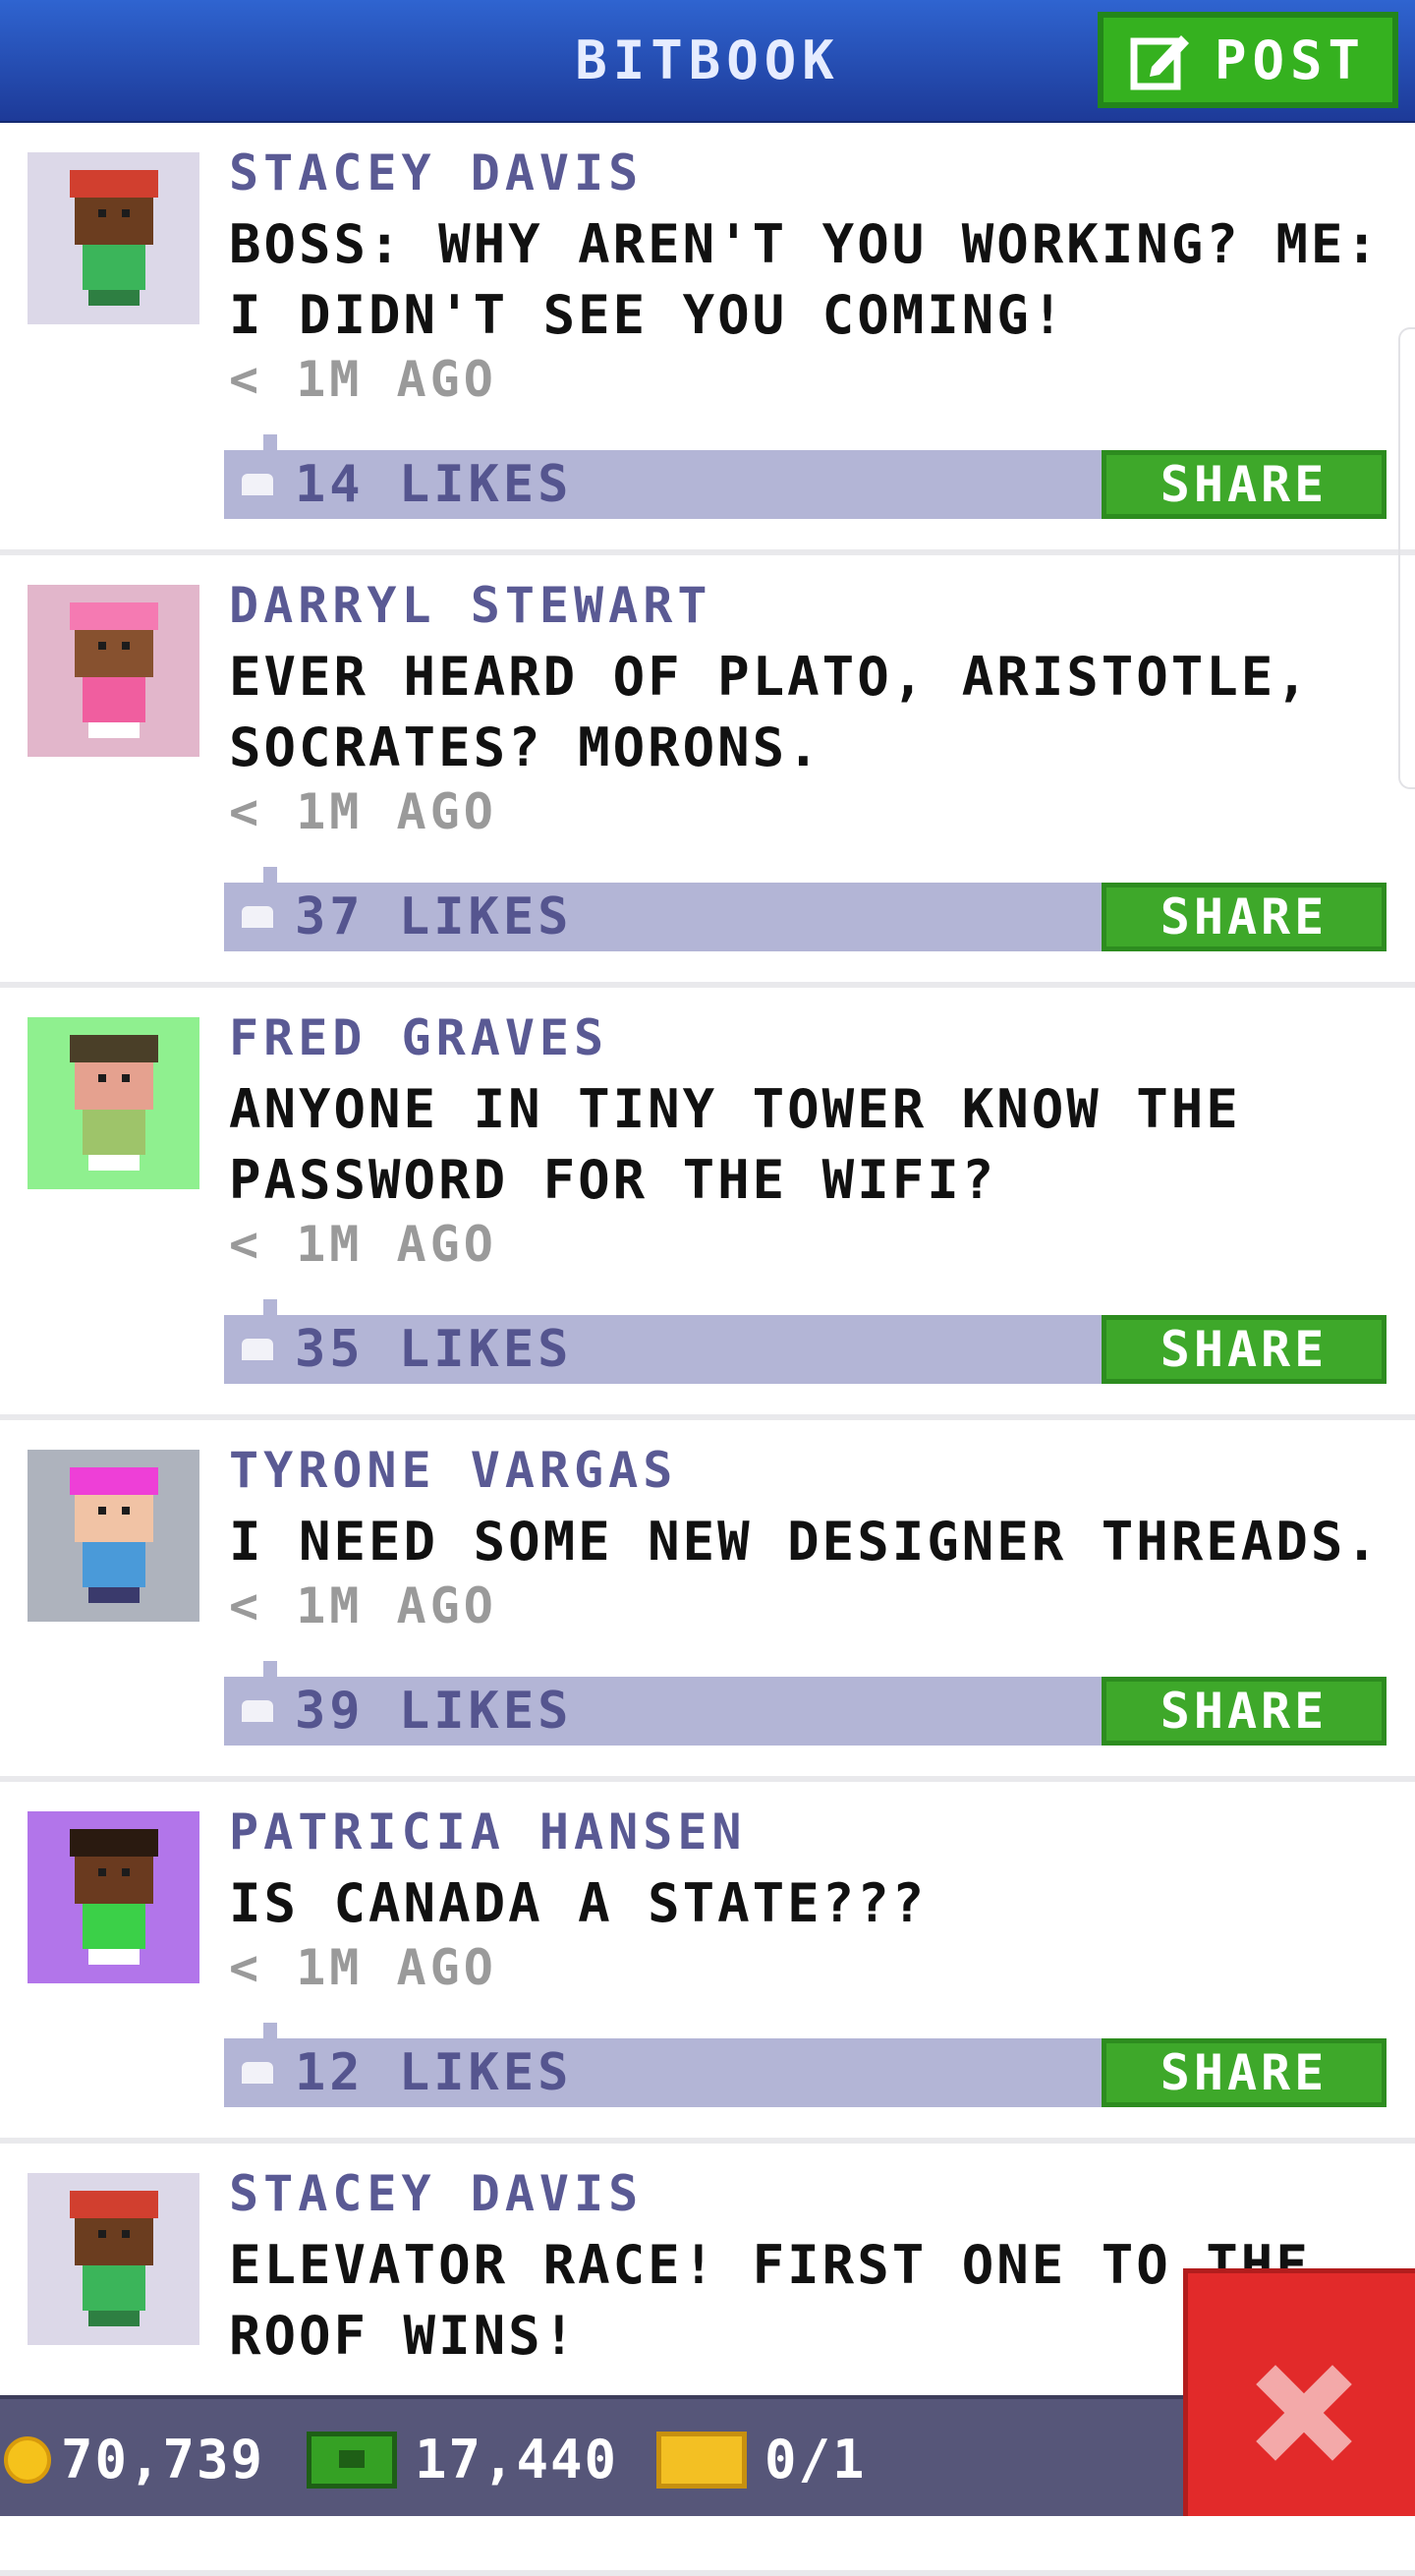  Describe the element at coordinates (761, 2459) in the screenshot. I see `tickets-counter: 0/1` at that location.